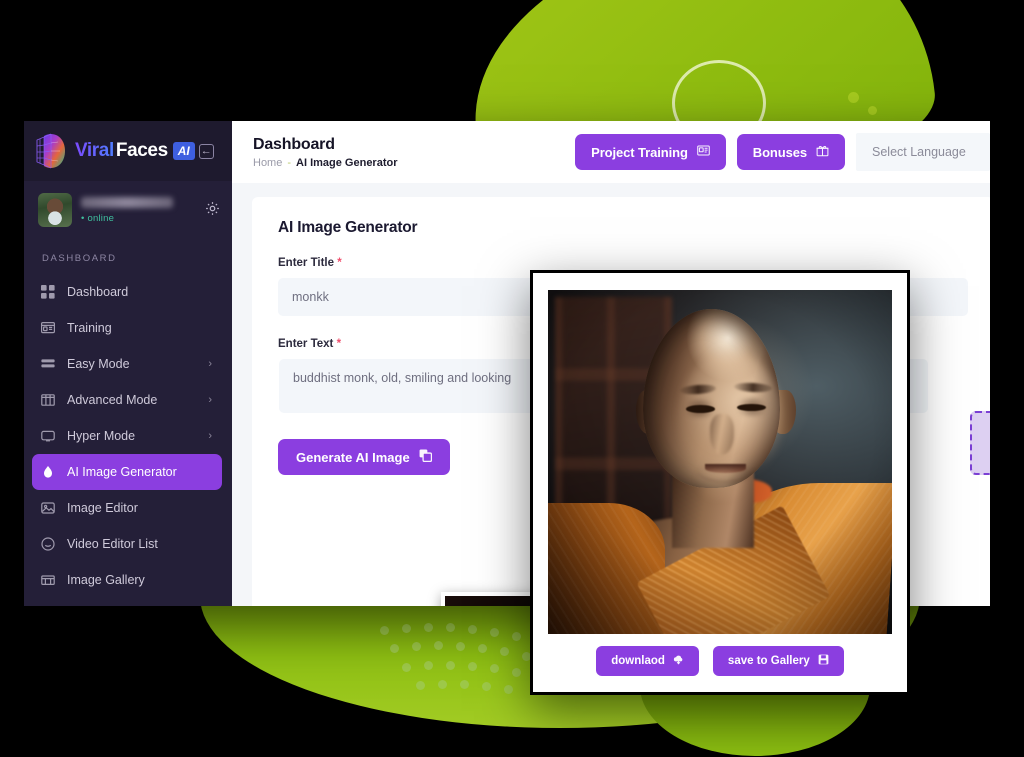 The image size is (1024, 757). I want to click on photo-icon, so click(48, 508).